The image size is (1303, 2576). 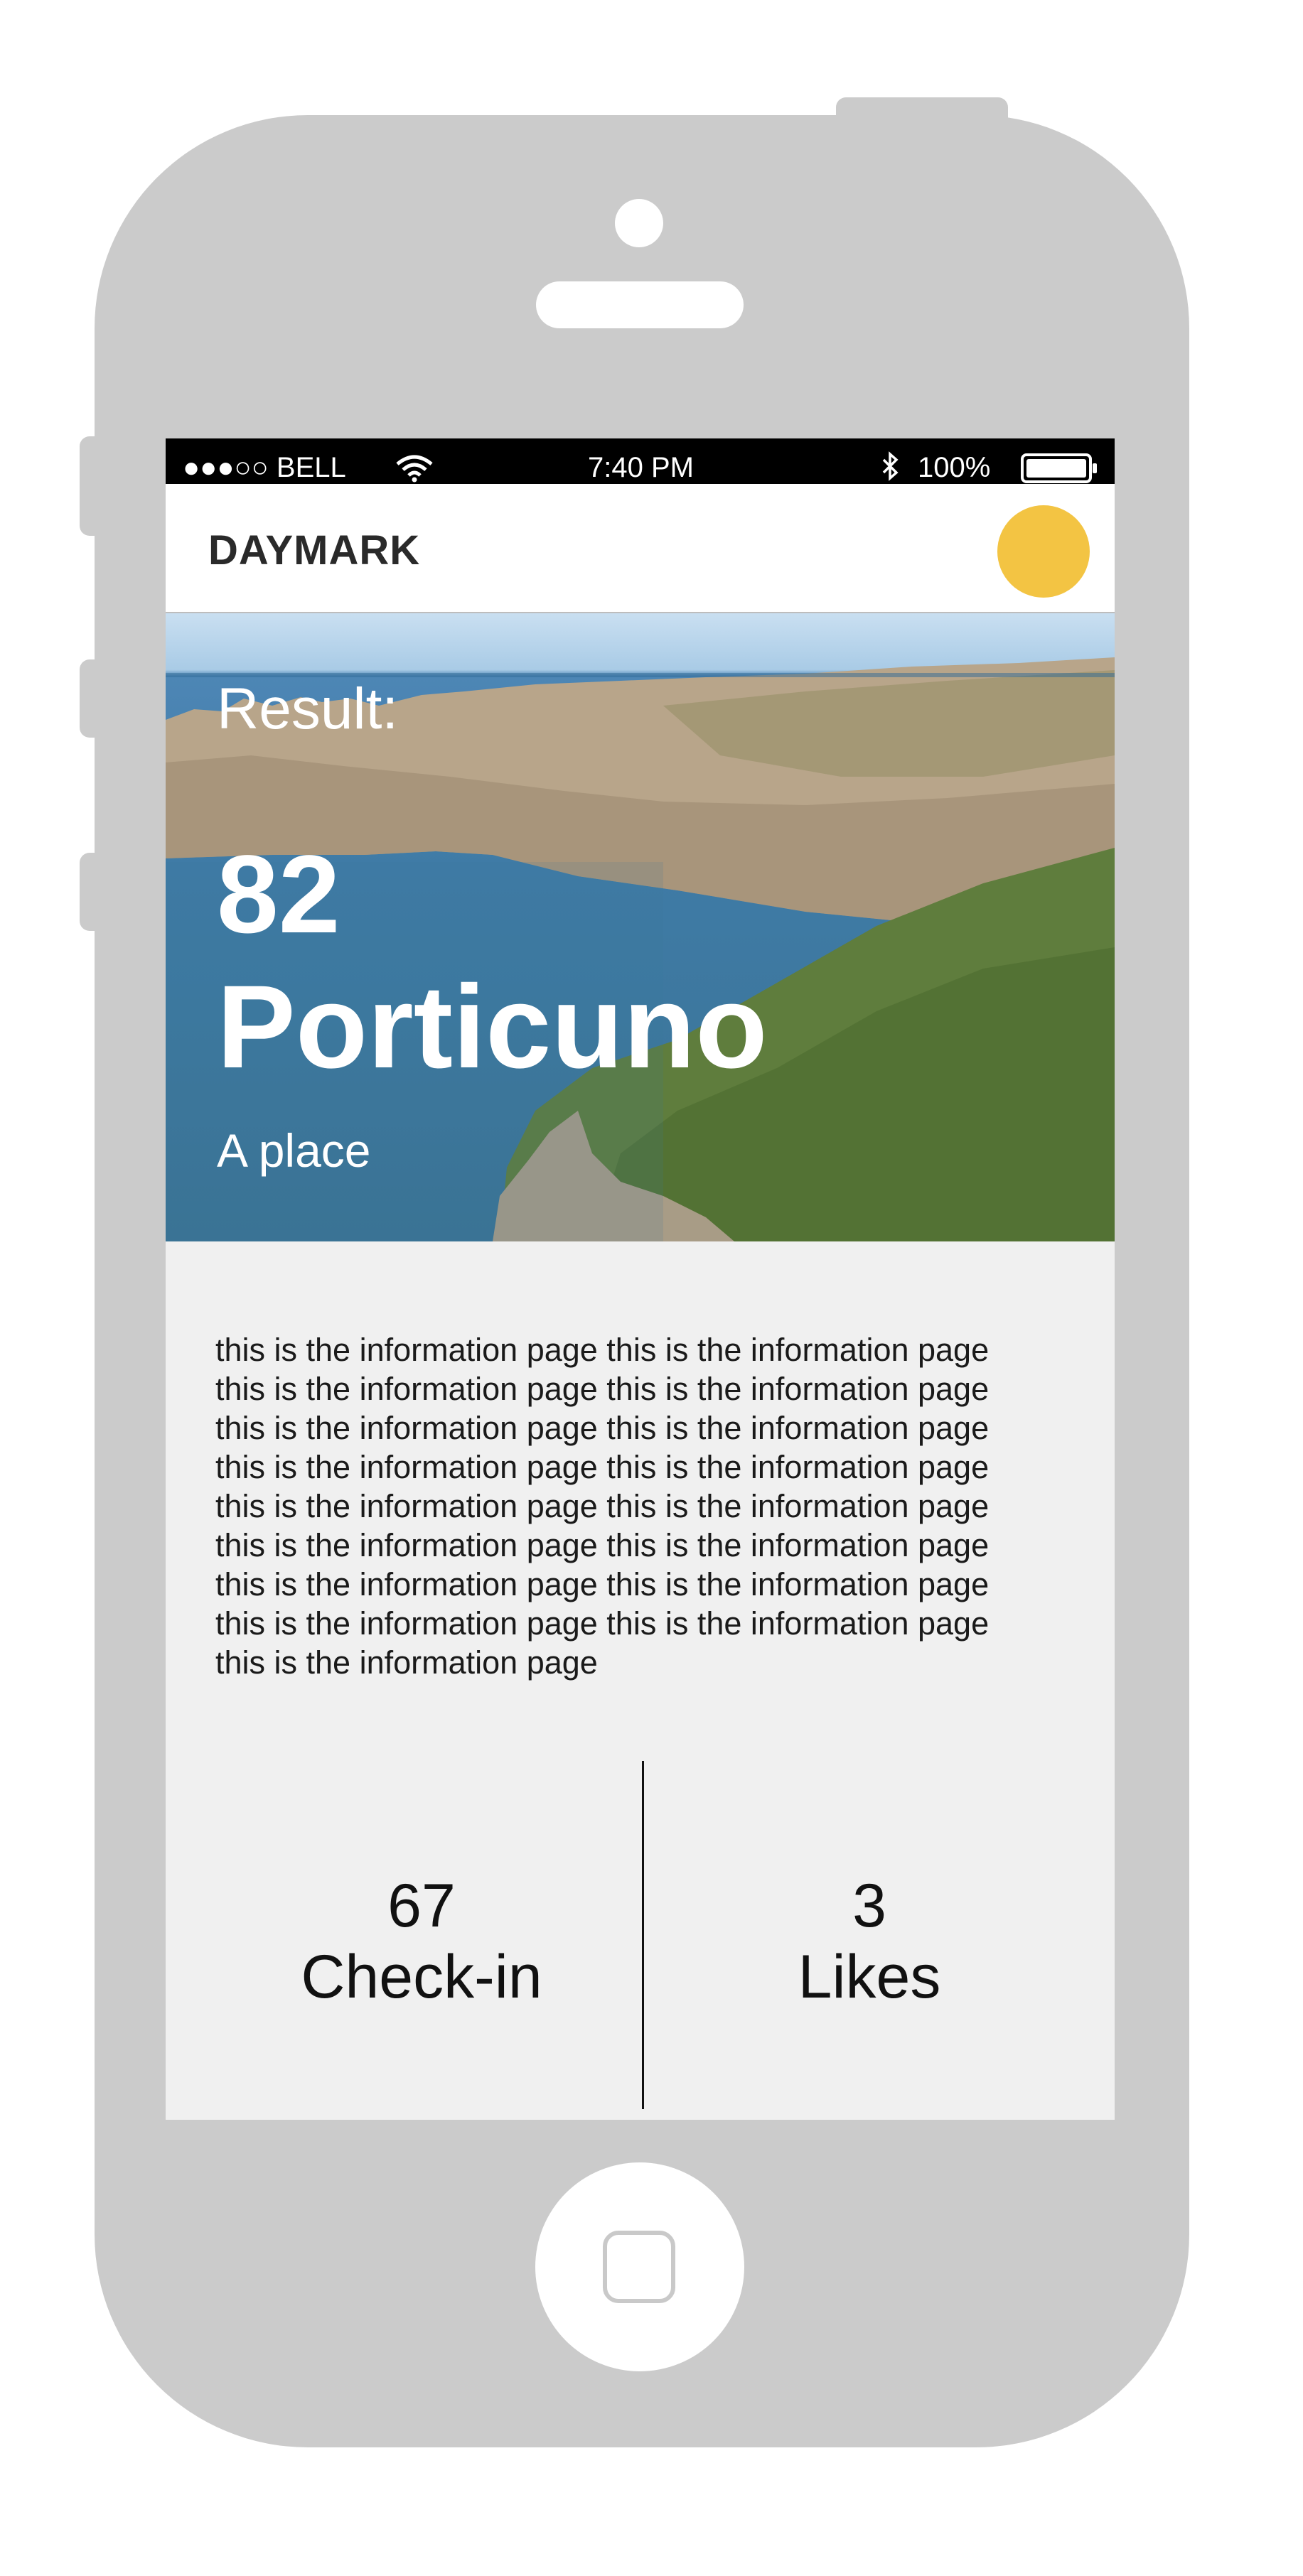 What do you see at coordinates (308, 709) in the screenshot?
I see `result-label: Result:` at bounding box center [308, 709].